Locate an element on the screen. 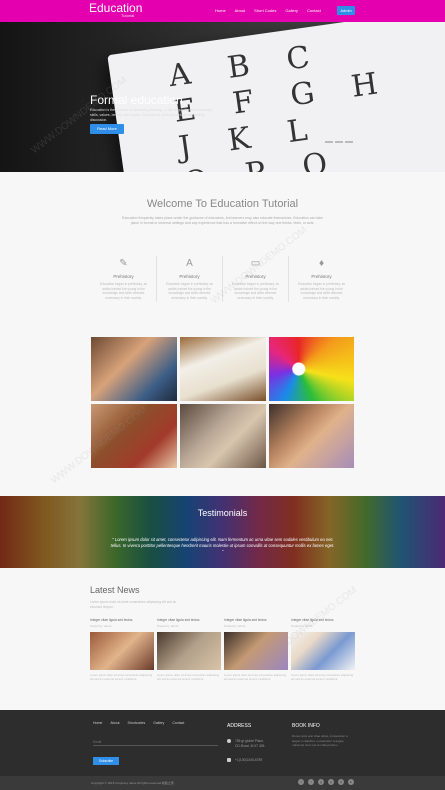 This screenshot has width=445, height=790. linkedin-icon: in is located at coordinates (351, 782).